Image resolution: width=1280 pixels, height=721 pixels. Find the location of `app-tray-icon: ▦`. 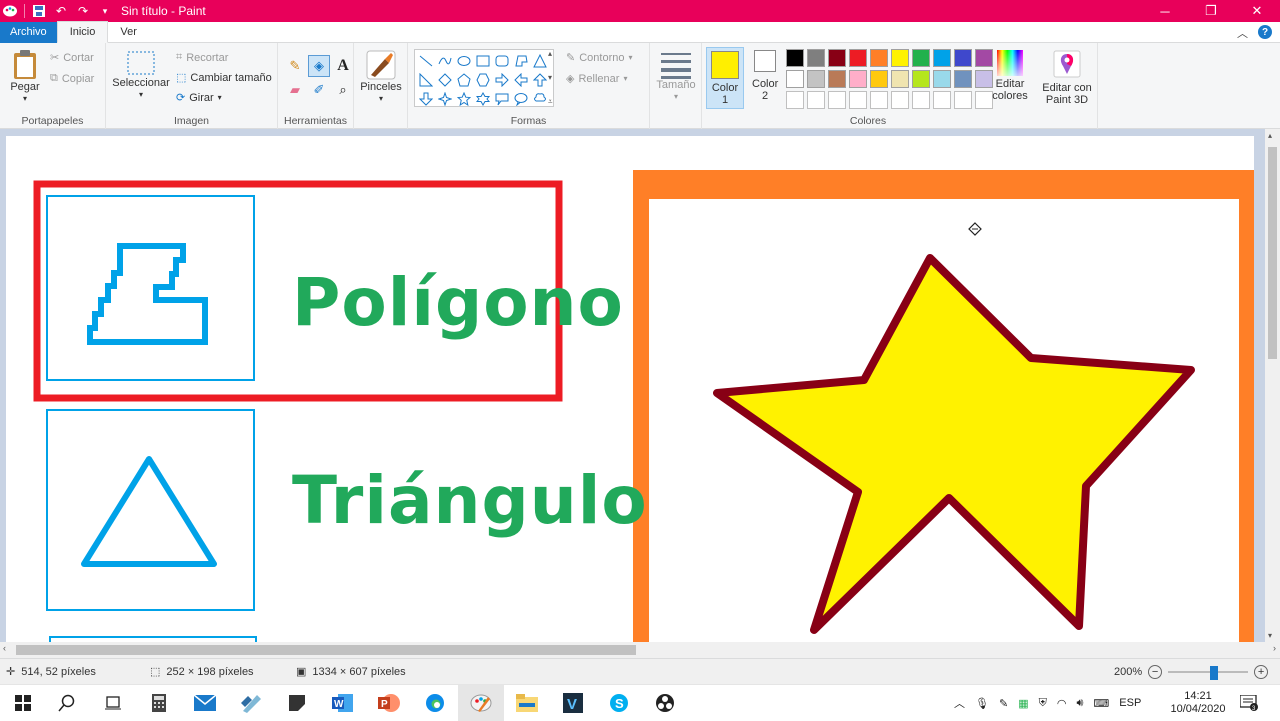

app-tray-icon: ▦ is located at coordinates (1023, 703).